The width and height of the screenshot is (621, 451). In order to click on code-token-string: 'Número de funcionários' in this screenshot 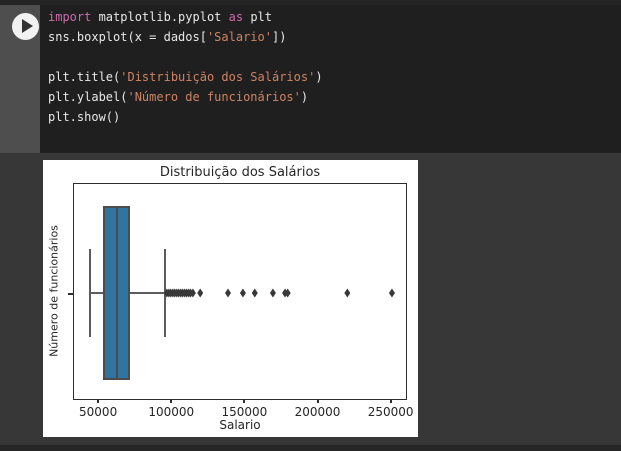, I will do `click(214, 97)`.